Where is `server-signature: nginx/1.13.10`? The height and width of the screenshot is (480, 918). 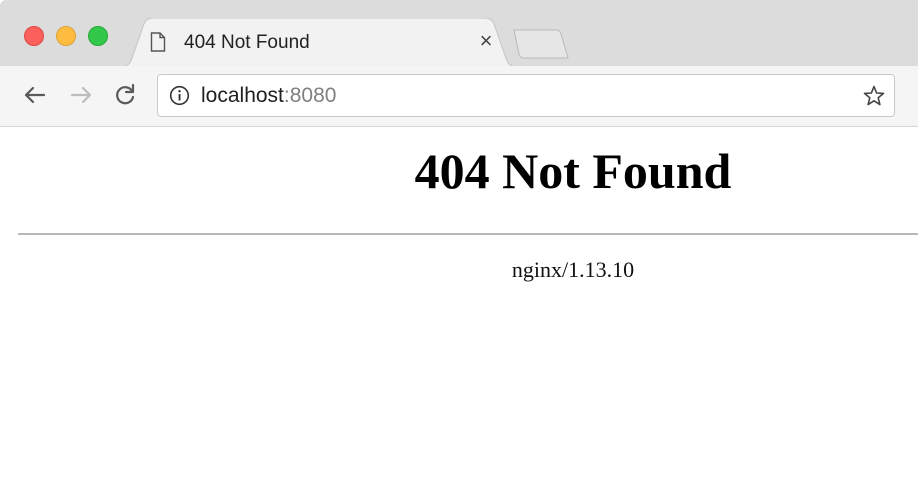
server-signature: nginx/1.13.10 is located at coordinates (573, 269).